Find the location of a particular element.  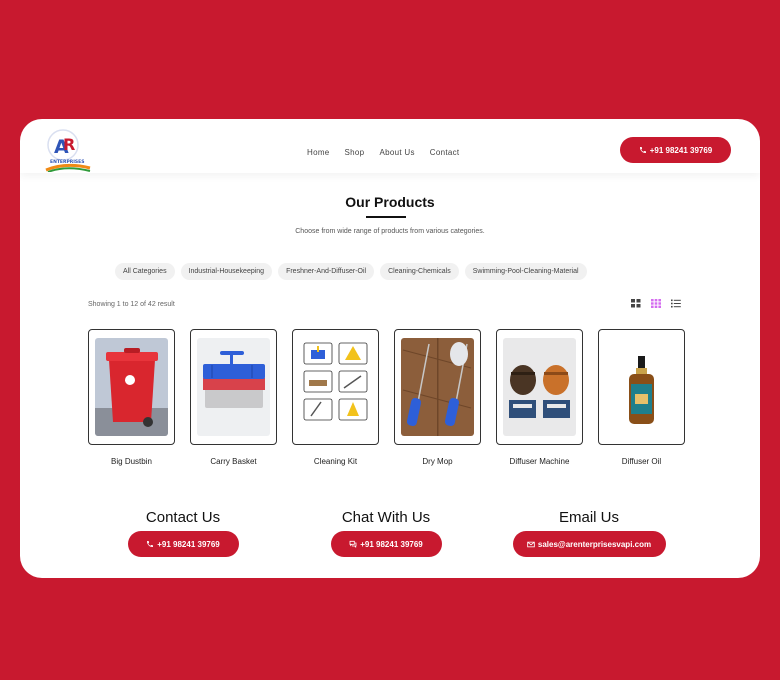

brand-logo: A R ENTERPRISES is located at coordinates (68, 150).